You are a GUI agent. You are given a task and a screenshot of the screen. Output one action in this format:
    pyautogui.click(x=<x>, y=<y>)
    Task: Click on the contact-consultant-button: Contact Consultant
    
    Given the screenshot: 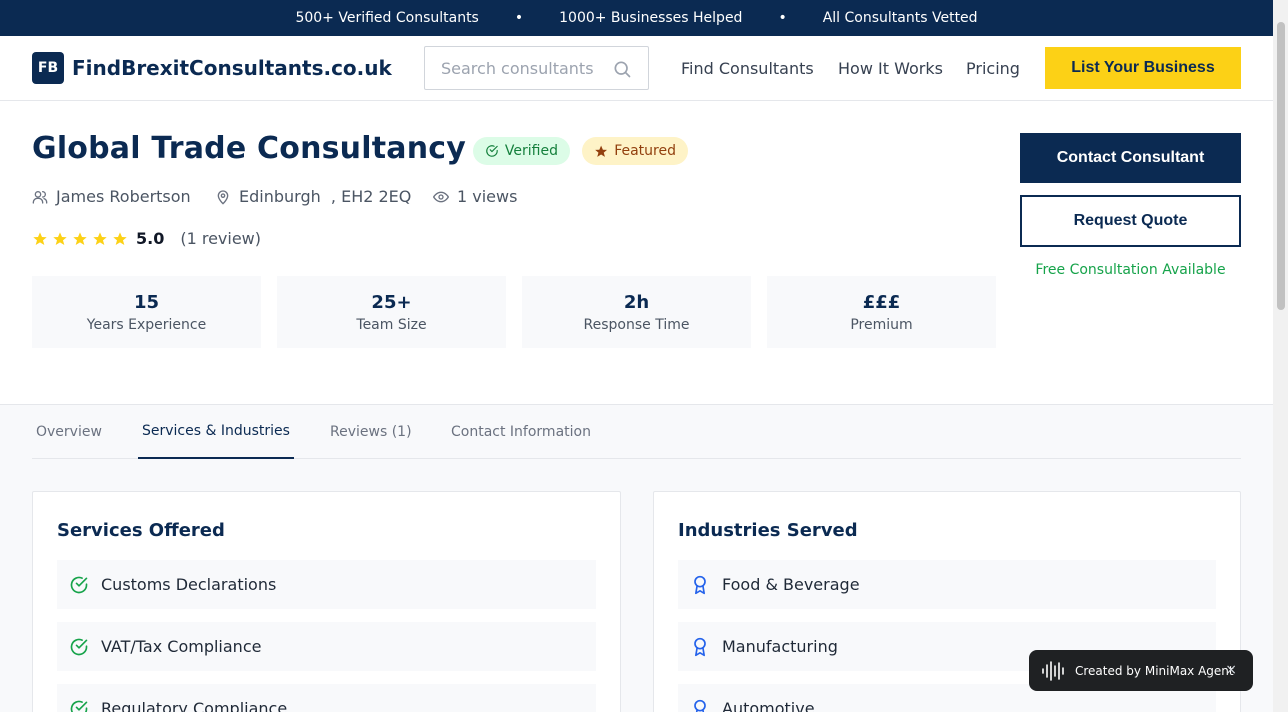 What is the action you would take?
    pyautogui.click(x=1130, y=158)
    